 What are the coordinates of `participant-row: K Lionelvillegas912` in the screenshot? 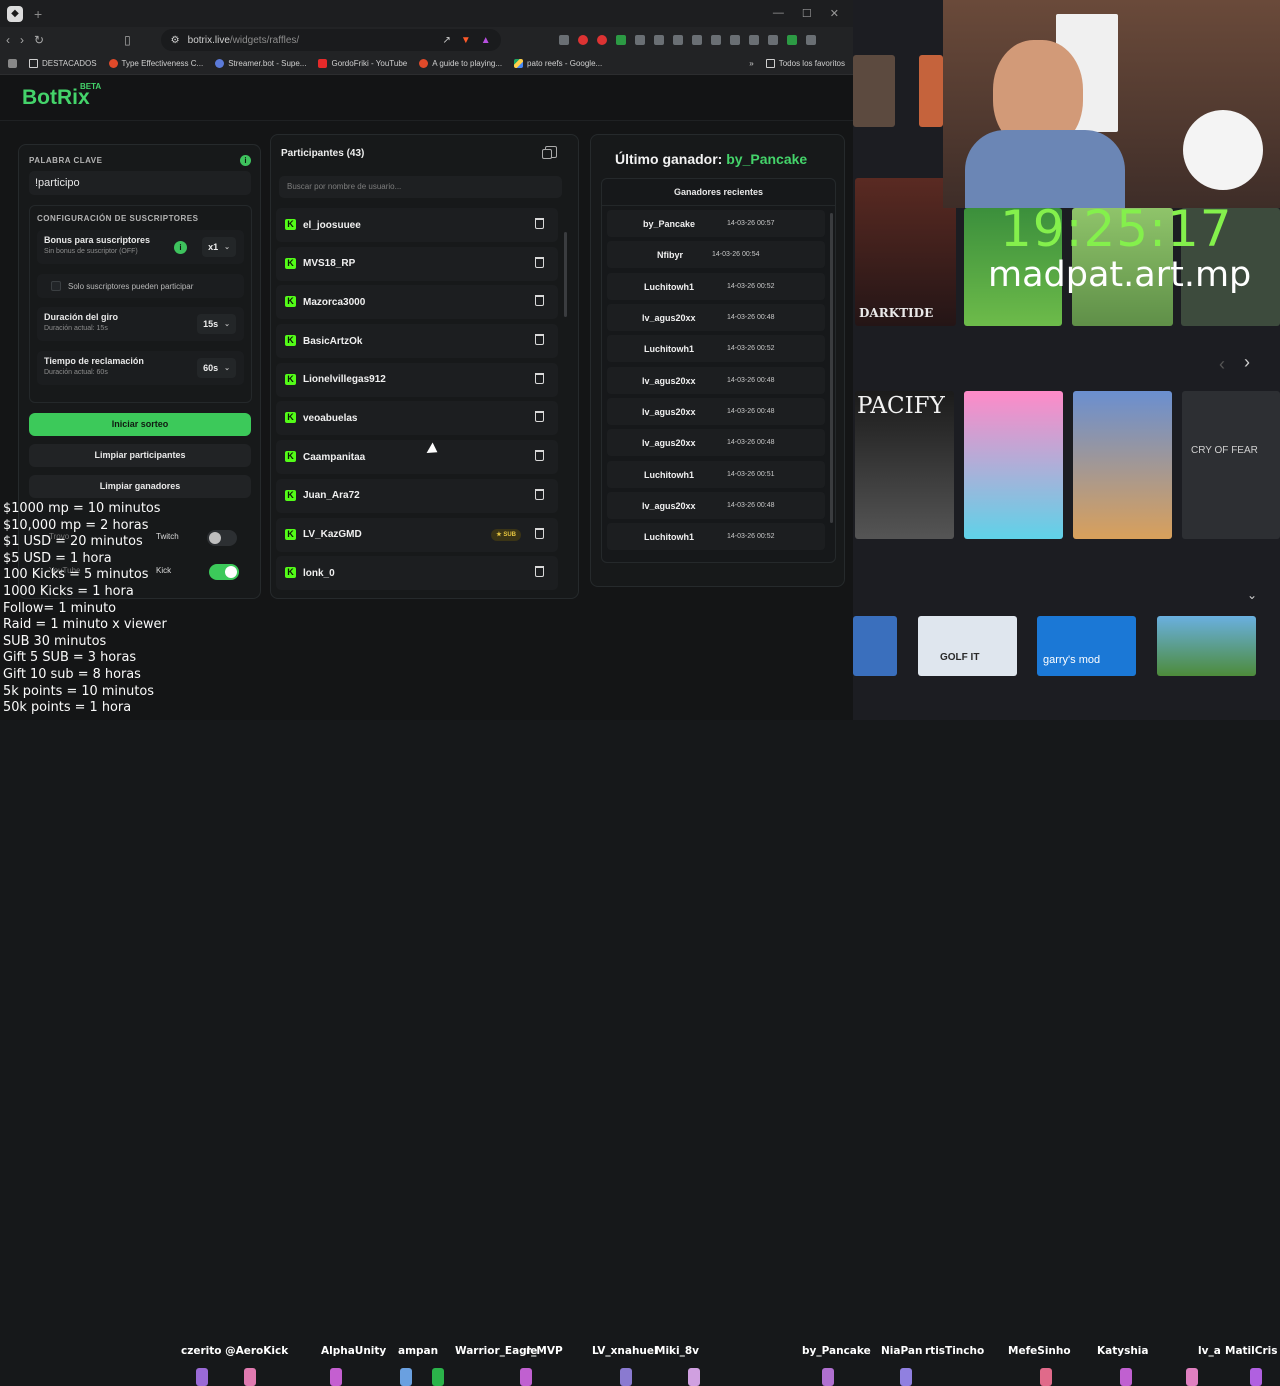 It's located at (417, 379).